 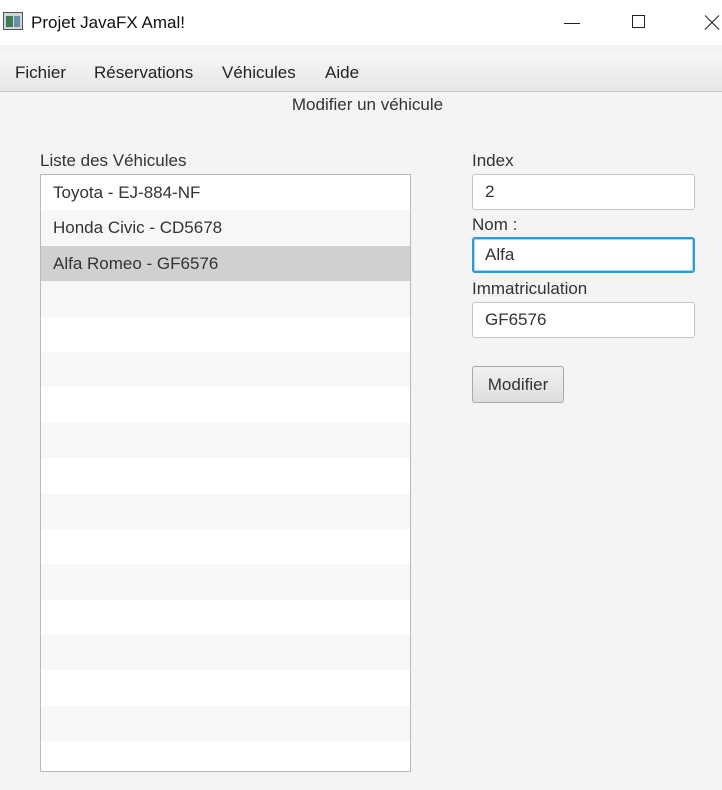 I want to click on title-bar: Projet JavaFX Amal!, so click(x=361, y=22).